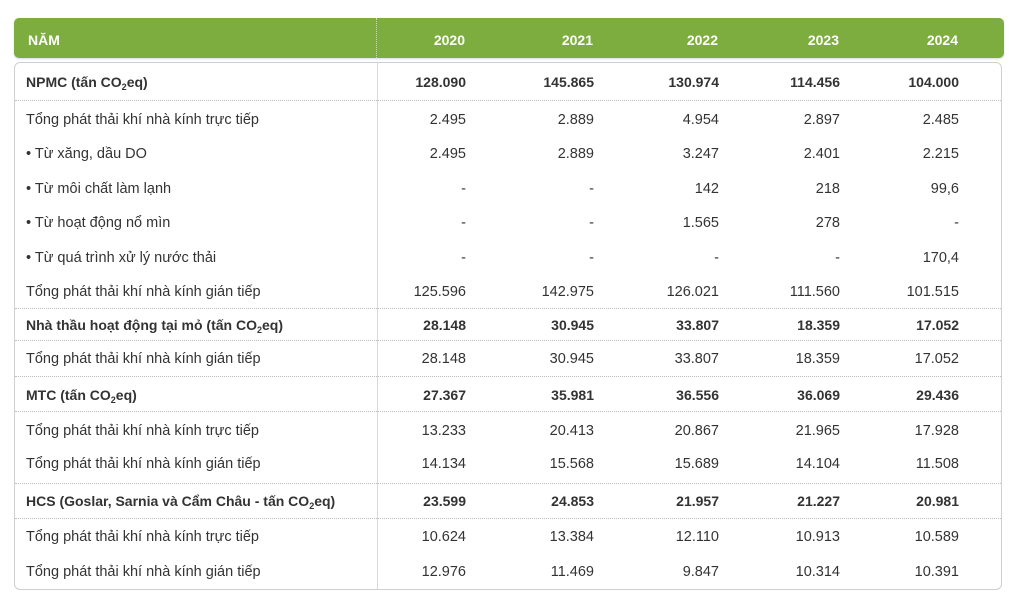 This screenshot has height=616, width=1020. Describe the element at coordinates (572, 395) in the screenshot. I see `cell-2021: 35.981` at that location.